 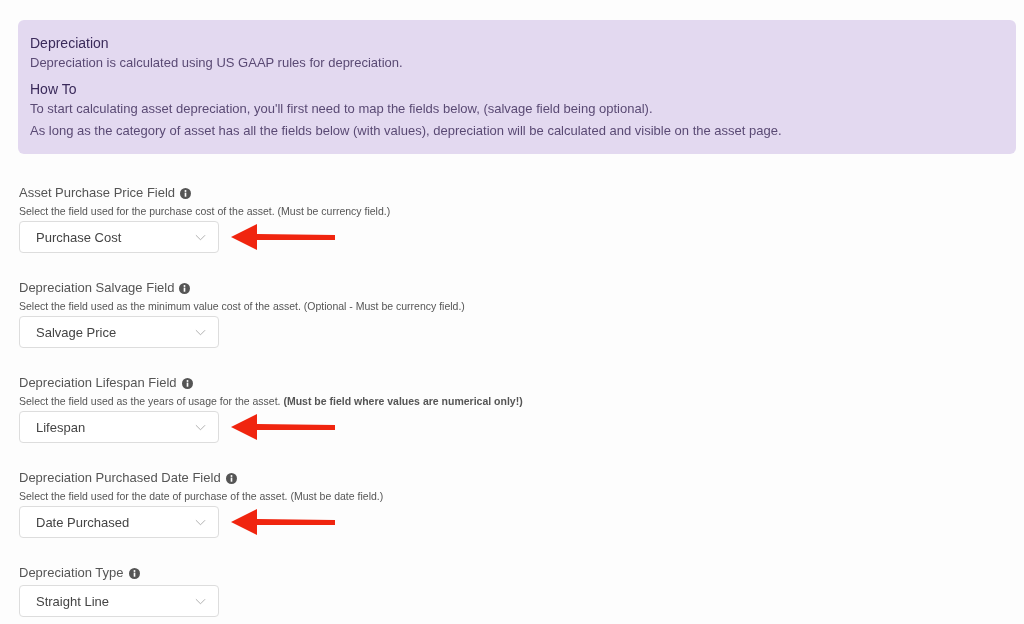 What do you see at coordinates (97, 288) in the screenshot?
I see `field-label: Depreciation Salvage Field` at bounding box center [97, 288].